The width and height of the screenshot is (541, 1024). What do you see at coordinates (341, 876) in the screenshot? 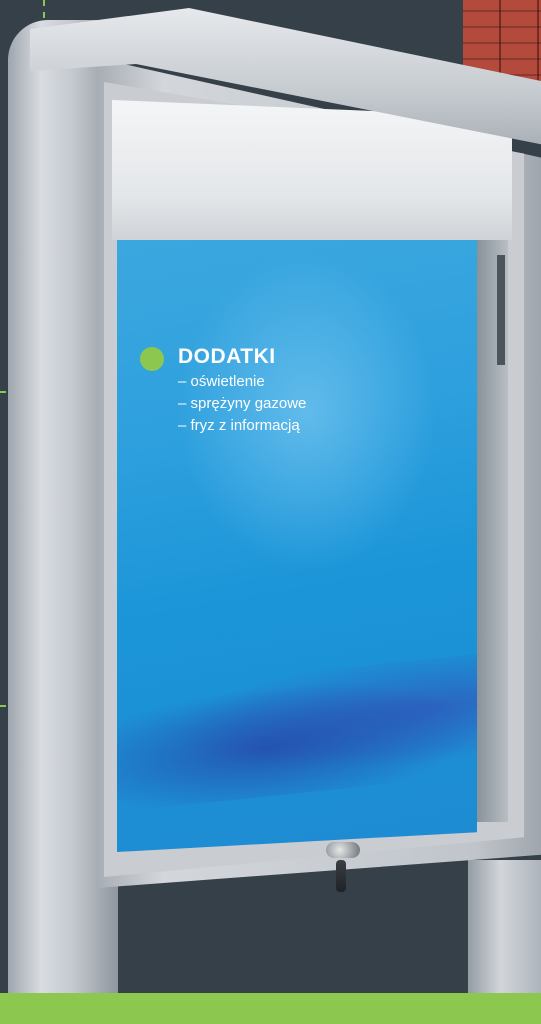
I see `key-icon` at bounding box center [341, 876].